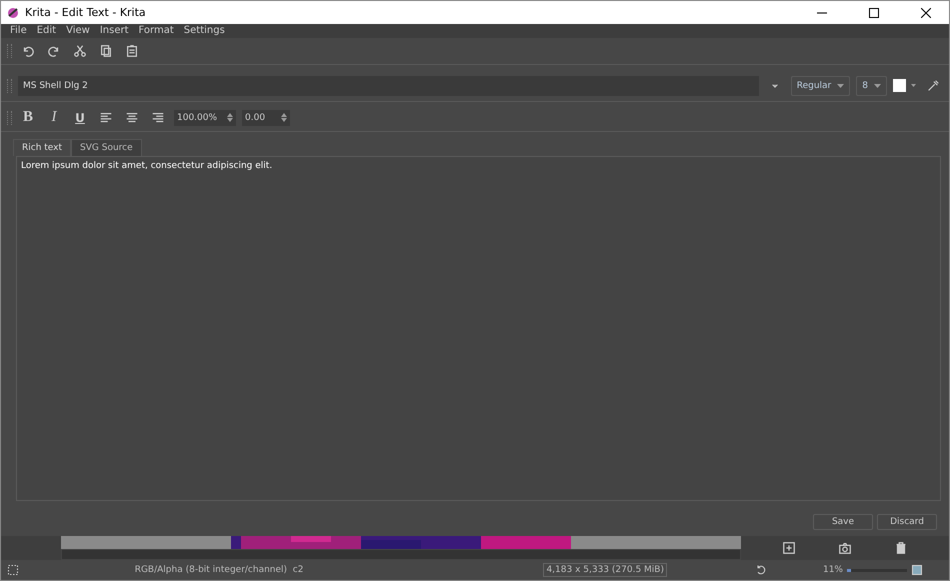 The height and width of the screenshot is (581, 950). What do you see at coordinates (156, 30) in the screenshot?
I see `menu-item: Format` at bounding box center [156, 30].